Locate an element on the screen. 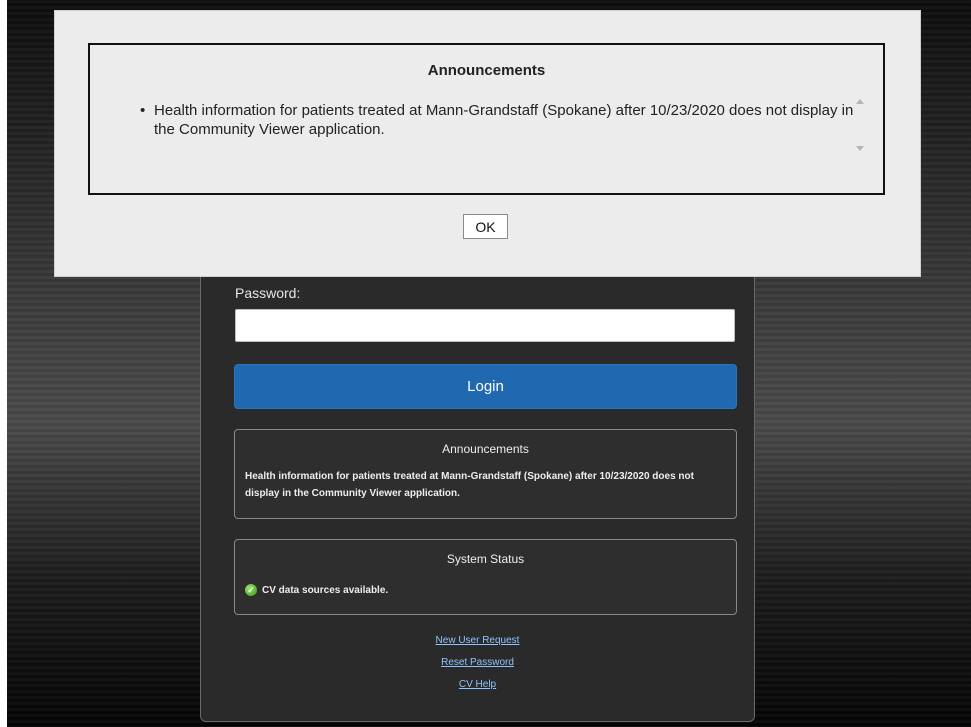  password-input is located at coordinates (485, 325).